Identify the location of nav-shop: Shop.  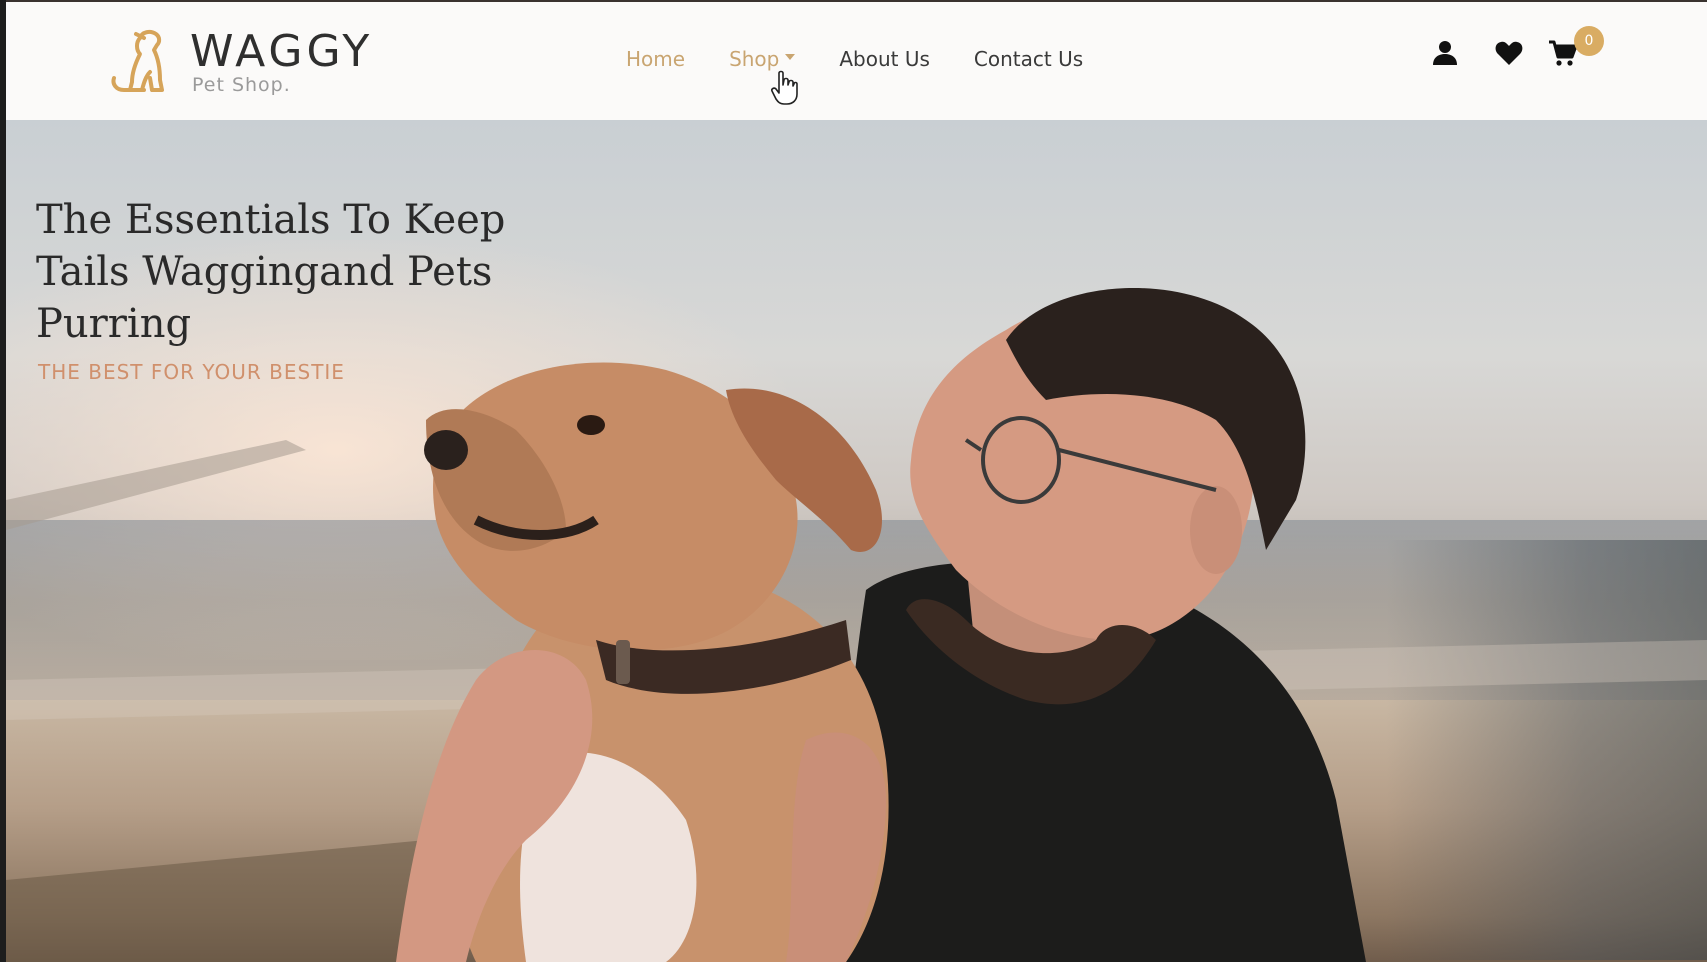
(762, 59).